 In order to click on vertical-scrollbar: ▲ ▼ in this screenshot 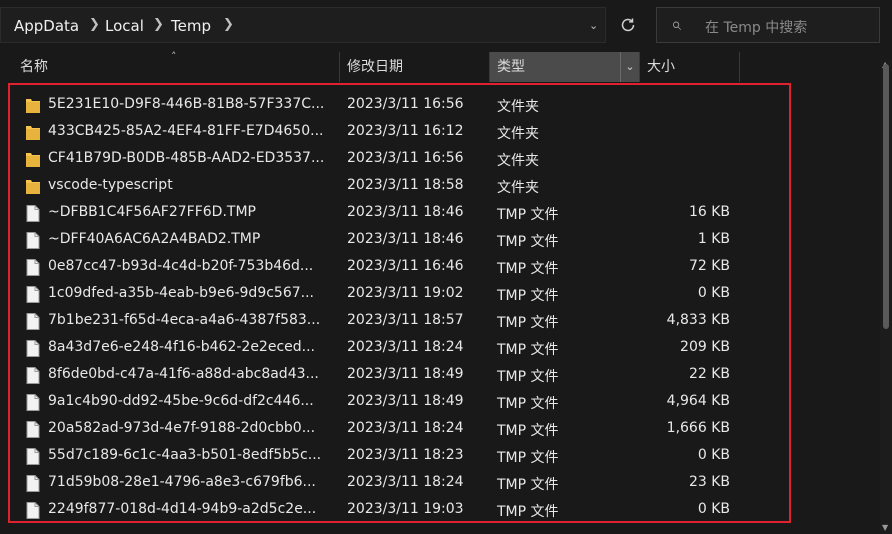, I will do `click(886, 297)`.